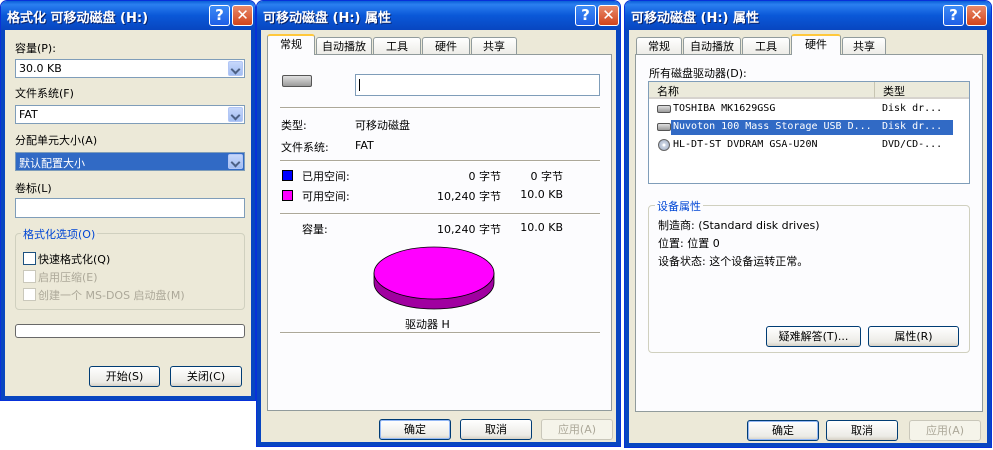  Describe the element at coordinates (206, 376) in the screenshot. I see `close-button: 关闭(C)` at that location.